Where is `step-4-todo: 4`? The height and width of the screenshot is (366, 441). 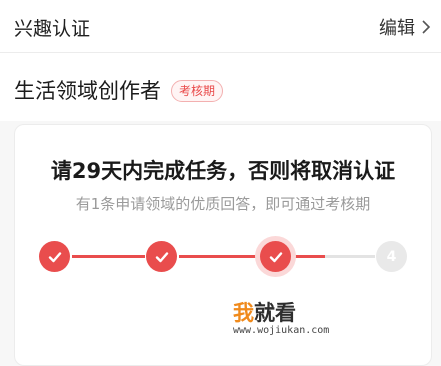
step-4-todo: 4 is located at coordinates (391, 256).